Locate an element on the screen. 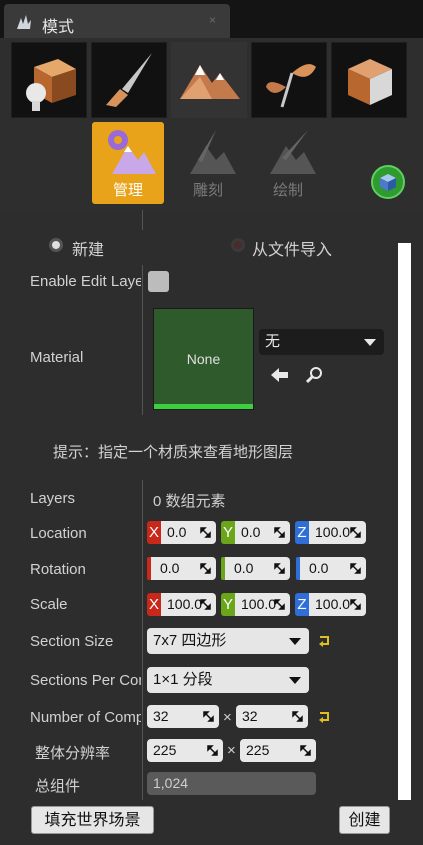 This screenshot has height=845, width=423. scale-z-input: 100.0 is located at coordinates (337, 604).